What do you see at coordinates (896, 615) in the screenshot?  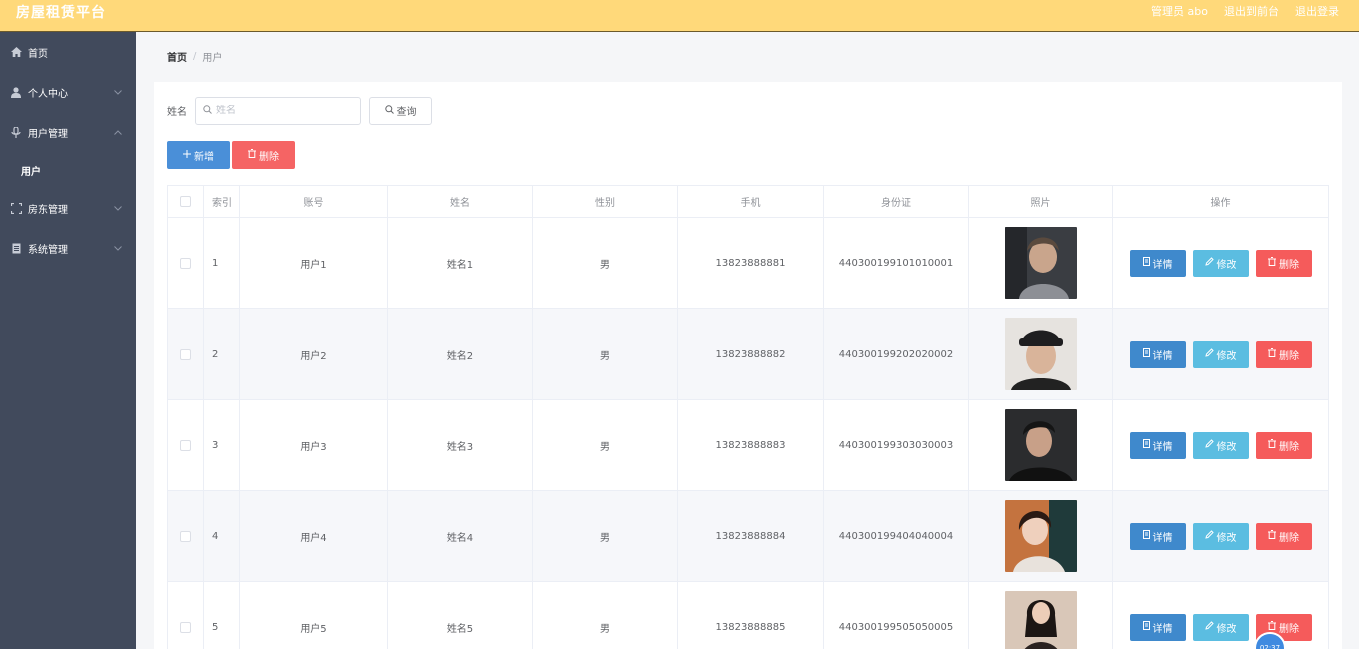 I see `cell-idcard: 440300199505050005` at bounding box center [896, 615].